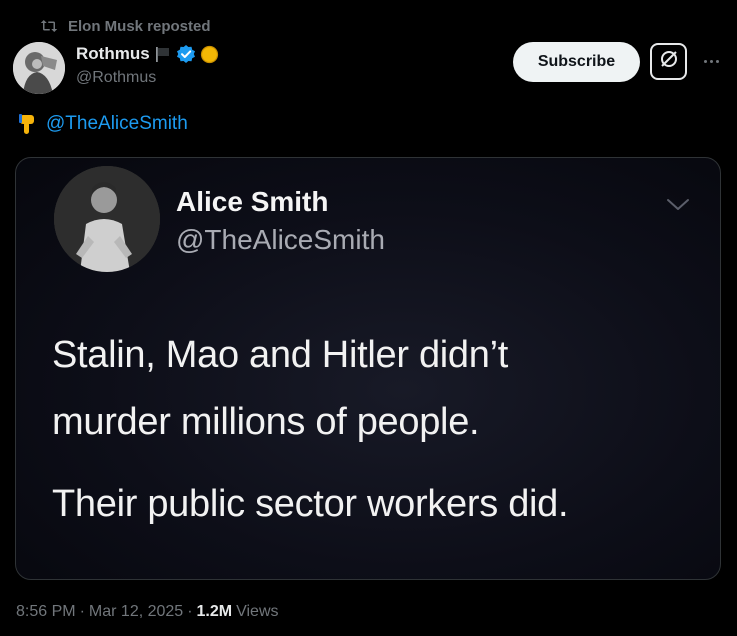 The height and width of the screenshot is (636, 737). Describe the element at coordinates (678, 207) in the screenshot. I see `chevron-down-icon` at that location.